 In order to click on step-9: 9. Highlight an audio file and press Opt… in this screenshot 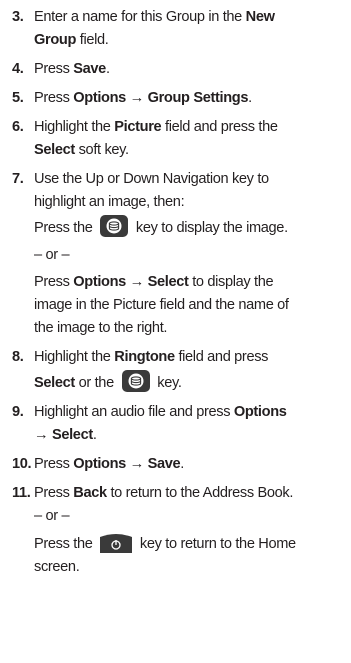, I will do `click(177, 424)`.